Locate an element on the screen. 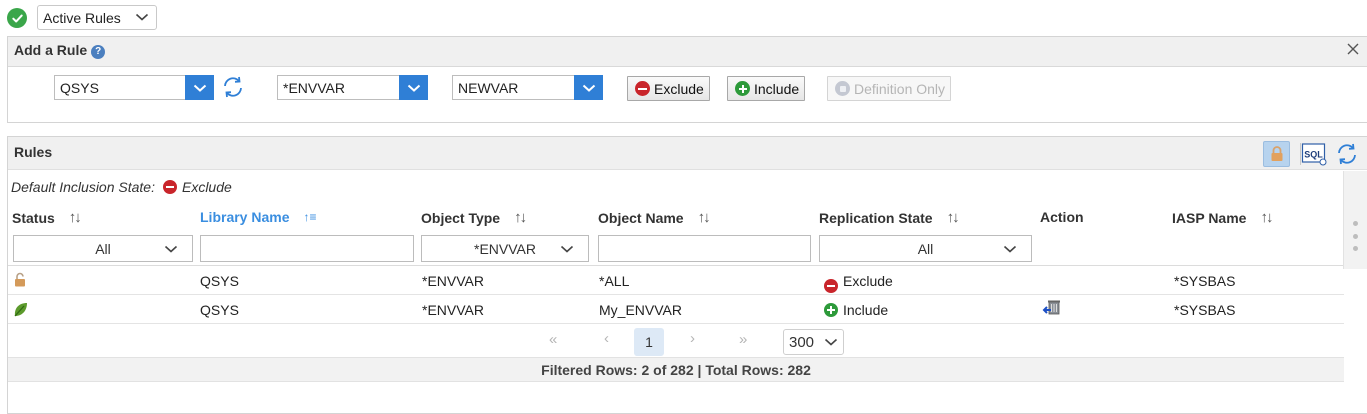 The height and width of the screenshot is (414, 1367). sql-button: SQL is located at coordinates (1314, 154).